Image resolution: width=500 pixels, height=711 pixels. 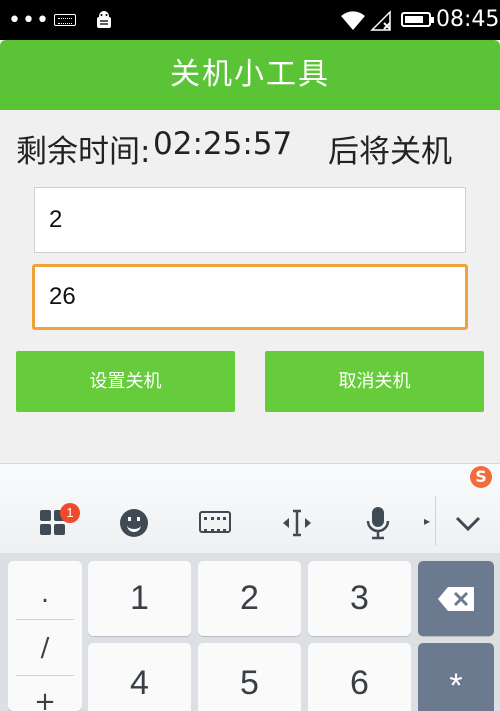 What do you see at coordinates (390, 152) in the screenshot?
I see `shutdown-suffix-label: 后将关机` at bounding box center [390, 152].